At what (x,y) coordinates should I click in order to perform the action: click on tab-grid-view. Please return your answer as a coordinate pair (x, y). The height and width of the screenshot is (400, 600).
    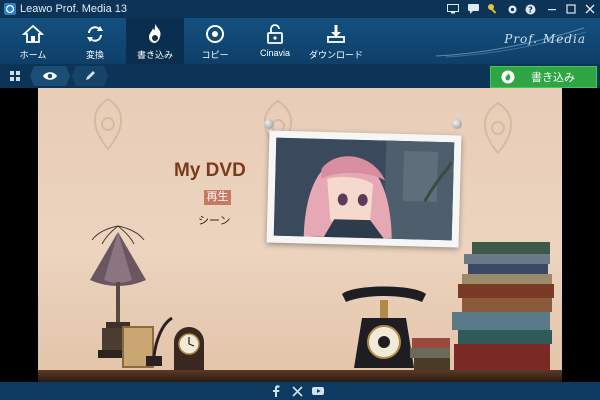
    Looking at the image, I should click on (15, 76).